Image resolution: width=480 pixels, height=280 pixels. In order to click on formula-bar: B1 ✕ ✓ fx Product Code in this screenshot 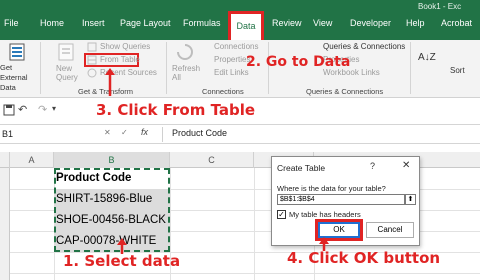, I will do `click(240, 134)`.